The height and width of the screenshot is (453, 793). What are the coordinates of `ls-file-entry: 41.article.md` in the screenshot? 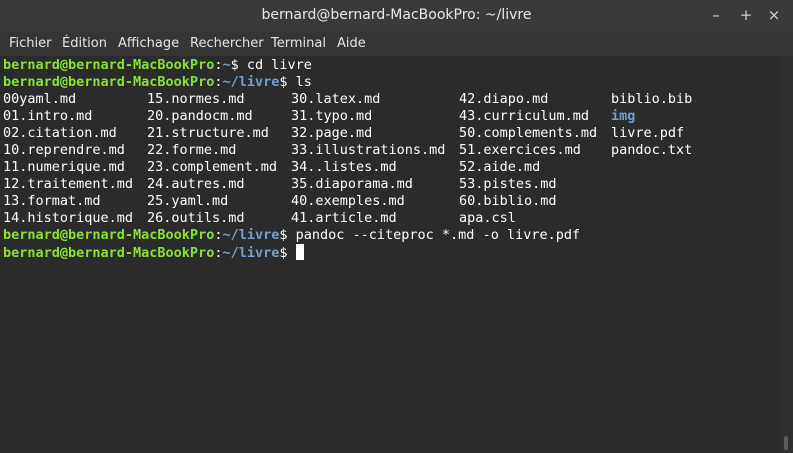 It's located at (344, 218).